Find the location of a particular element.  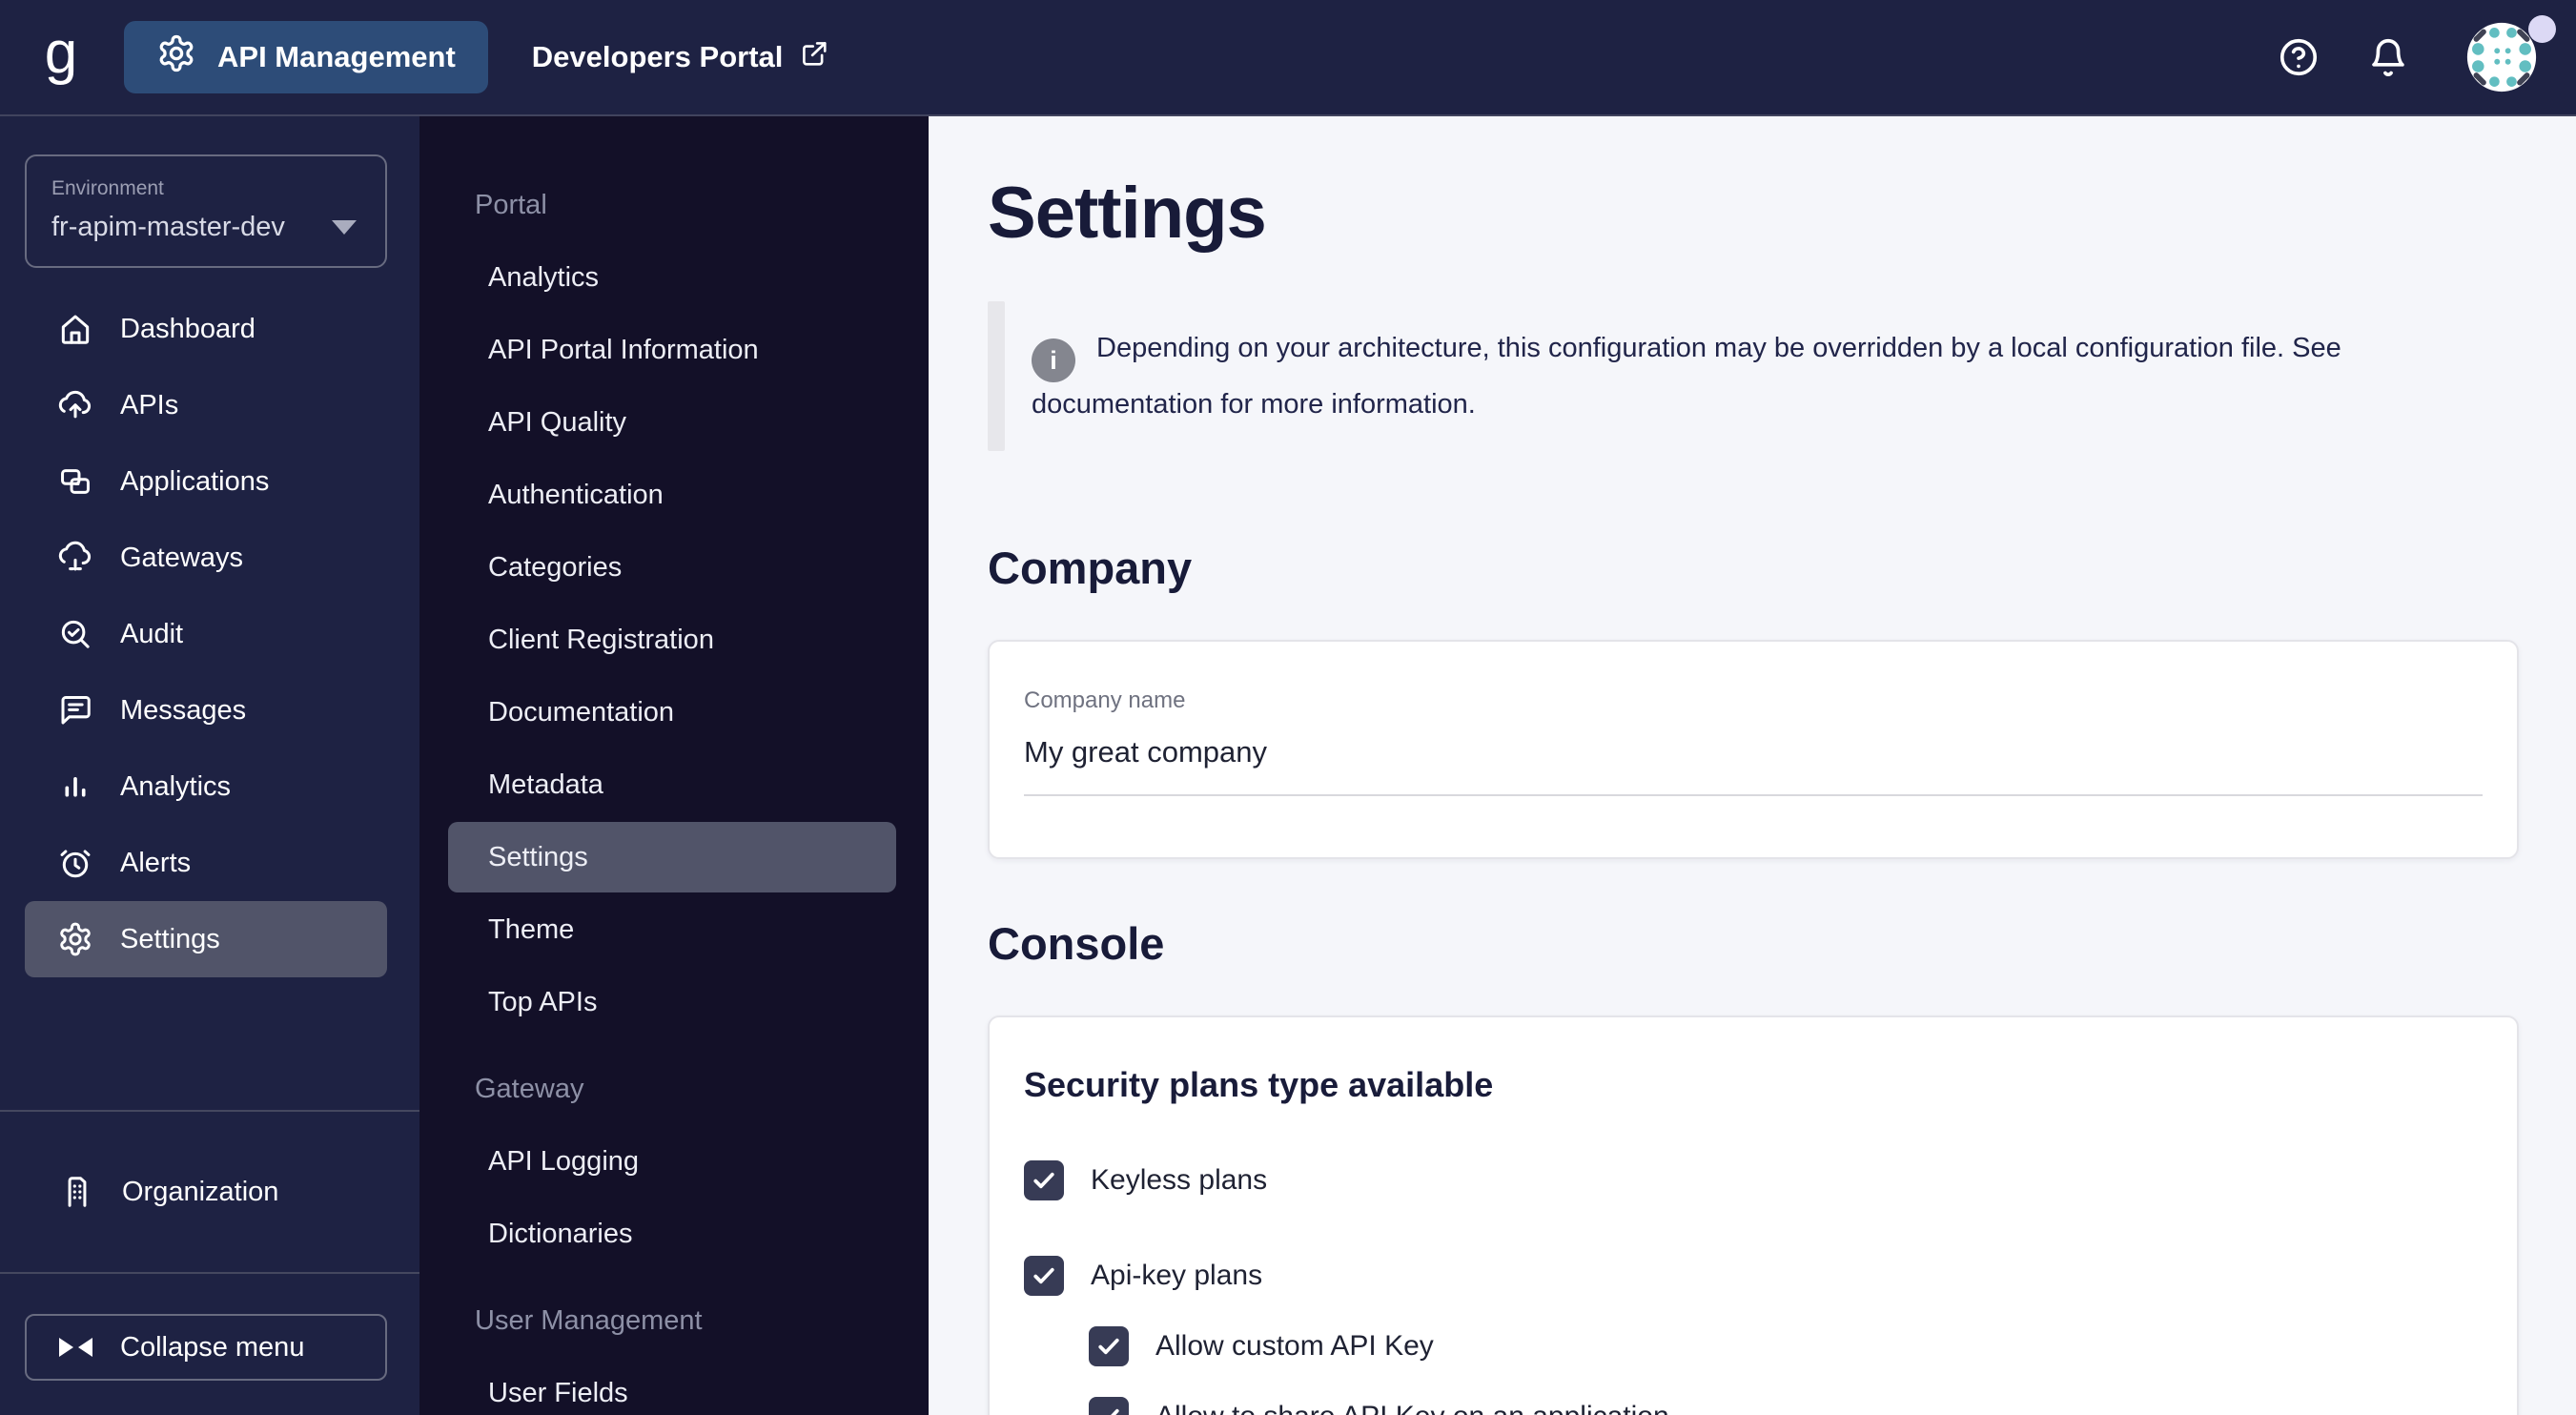

checkbox-row-keyless-plans: Keyless plans is located at coordinates (1754, 1180).